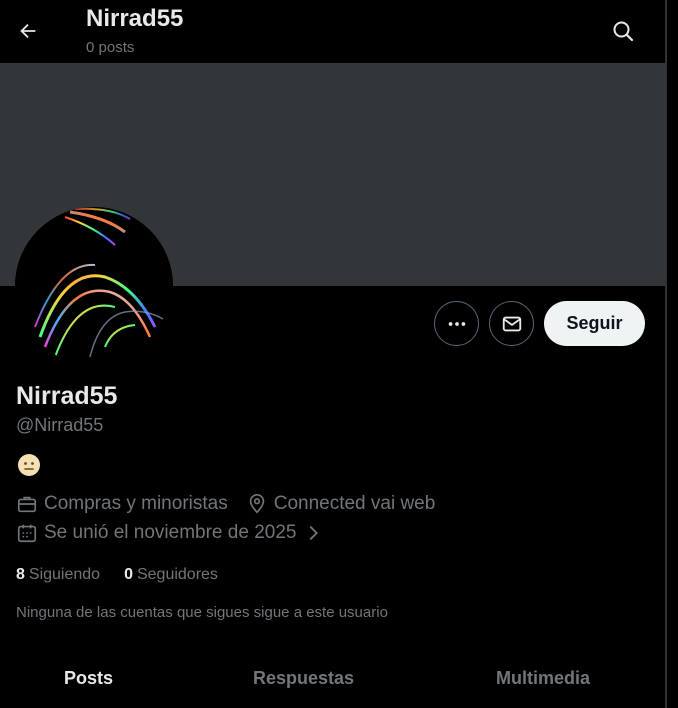 This screenshot has height=708, width=678. Describe the element at coordinates (543, 678) in the screenshot. I see `tab-media: Multimedia` at that location.